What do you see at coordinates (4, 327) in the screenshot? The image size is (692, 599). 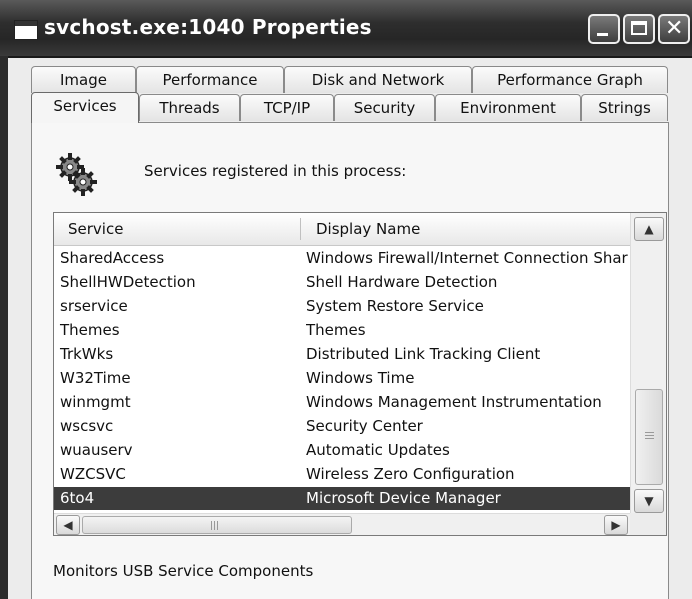 I see `window-frame-left` at bounding box center [4, 327].